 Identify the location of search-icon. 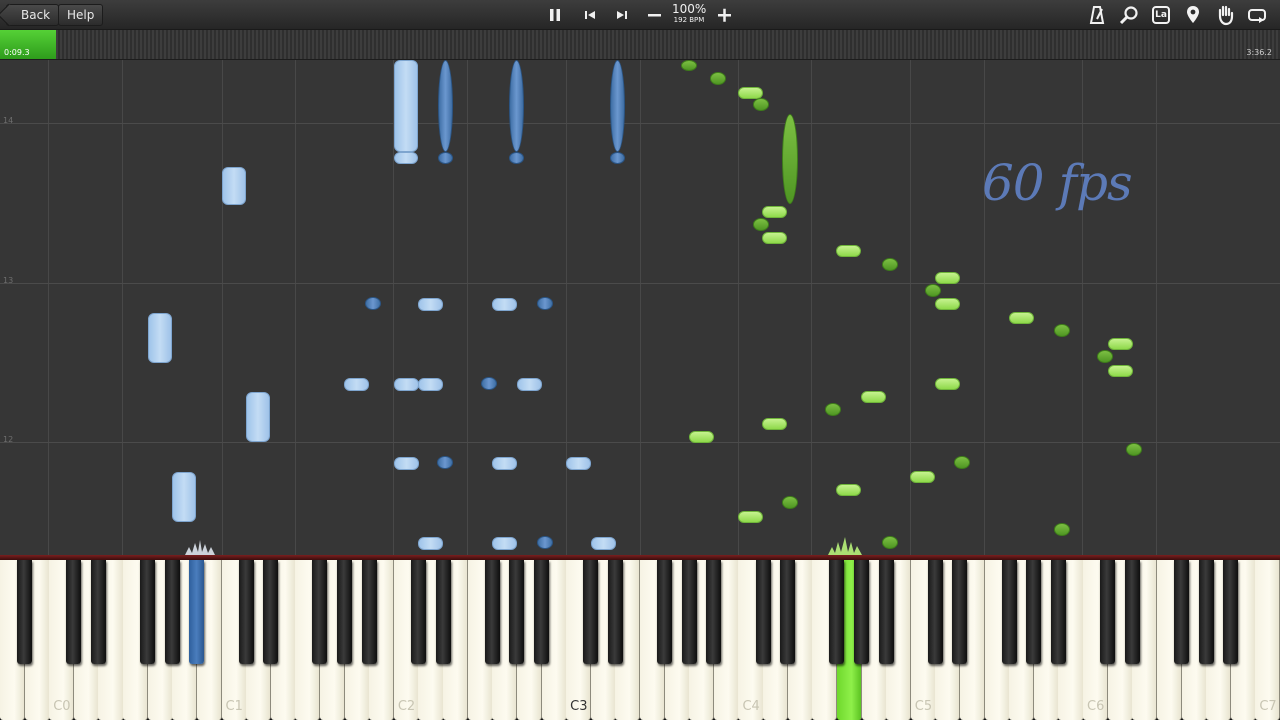
(1128, 15).